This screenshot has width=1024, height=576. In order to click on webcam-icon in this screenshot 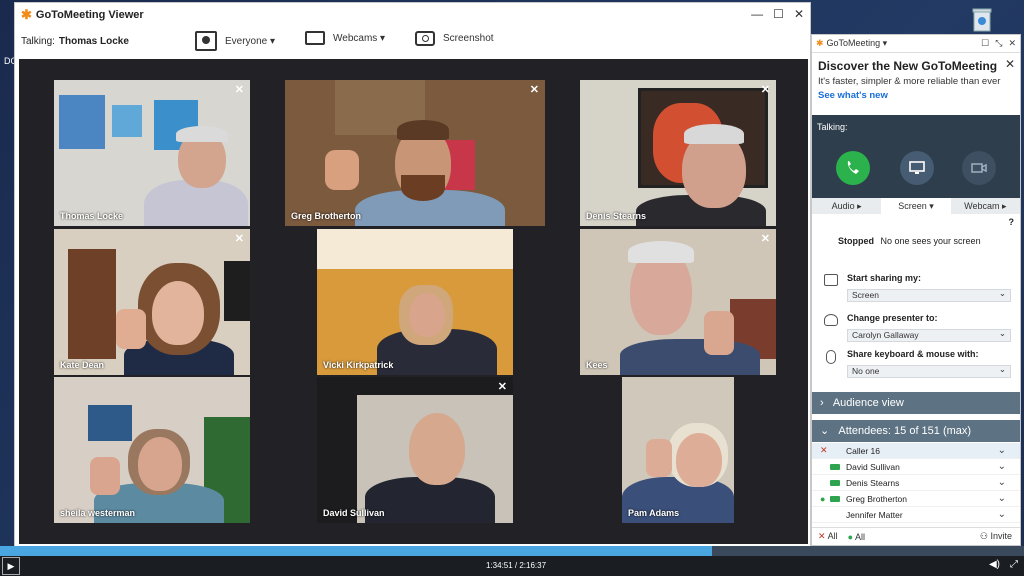, I will do `click(315, 38)`.